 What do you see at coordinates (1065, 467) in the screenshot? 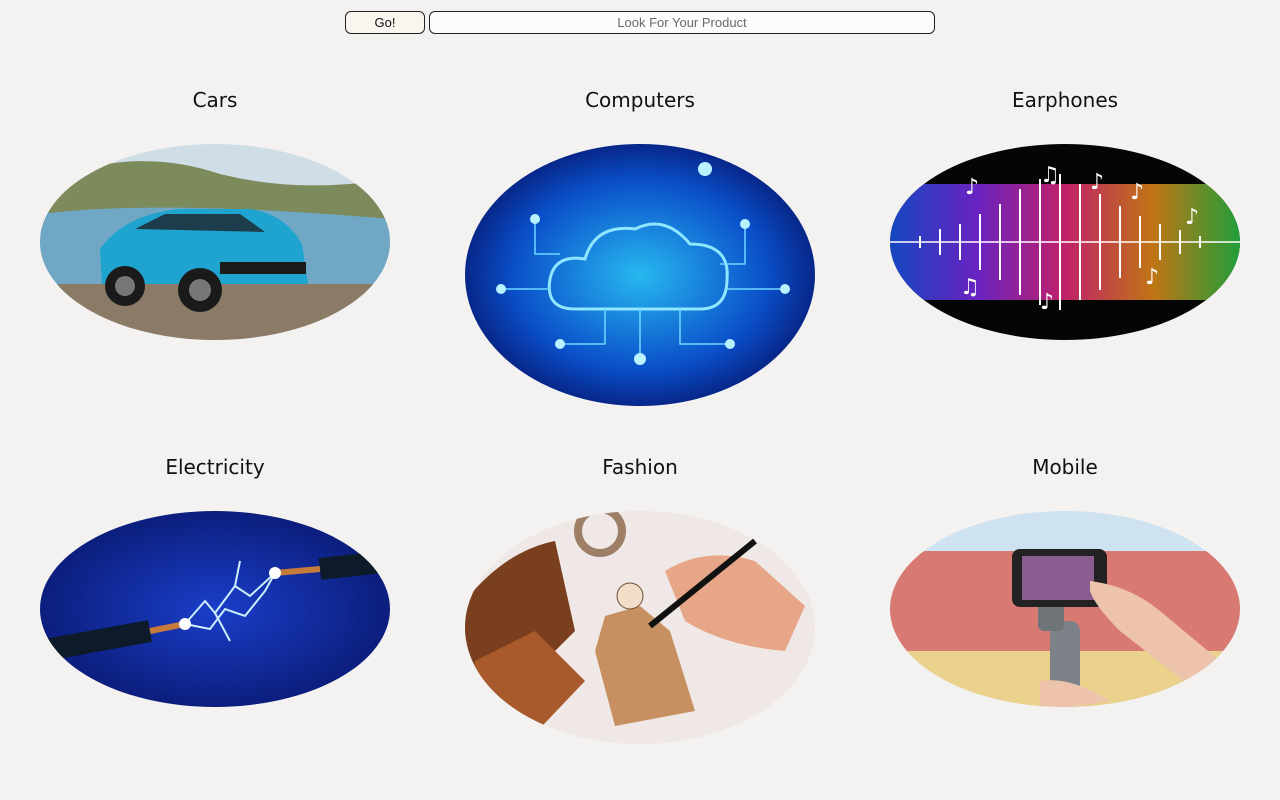
I see `category-title: Mobile` at bounding box center [1065, 467].